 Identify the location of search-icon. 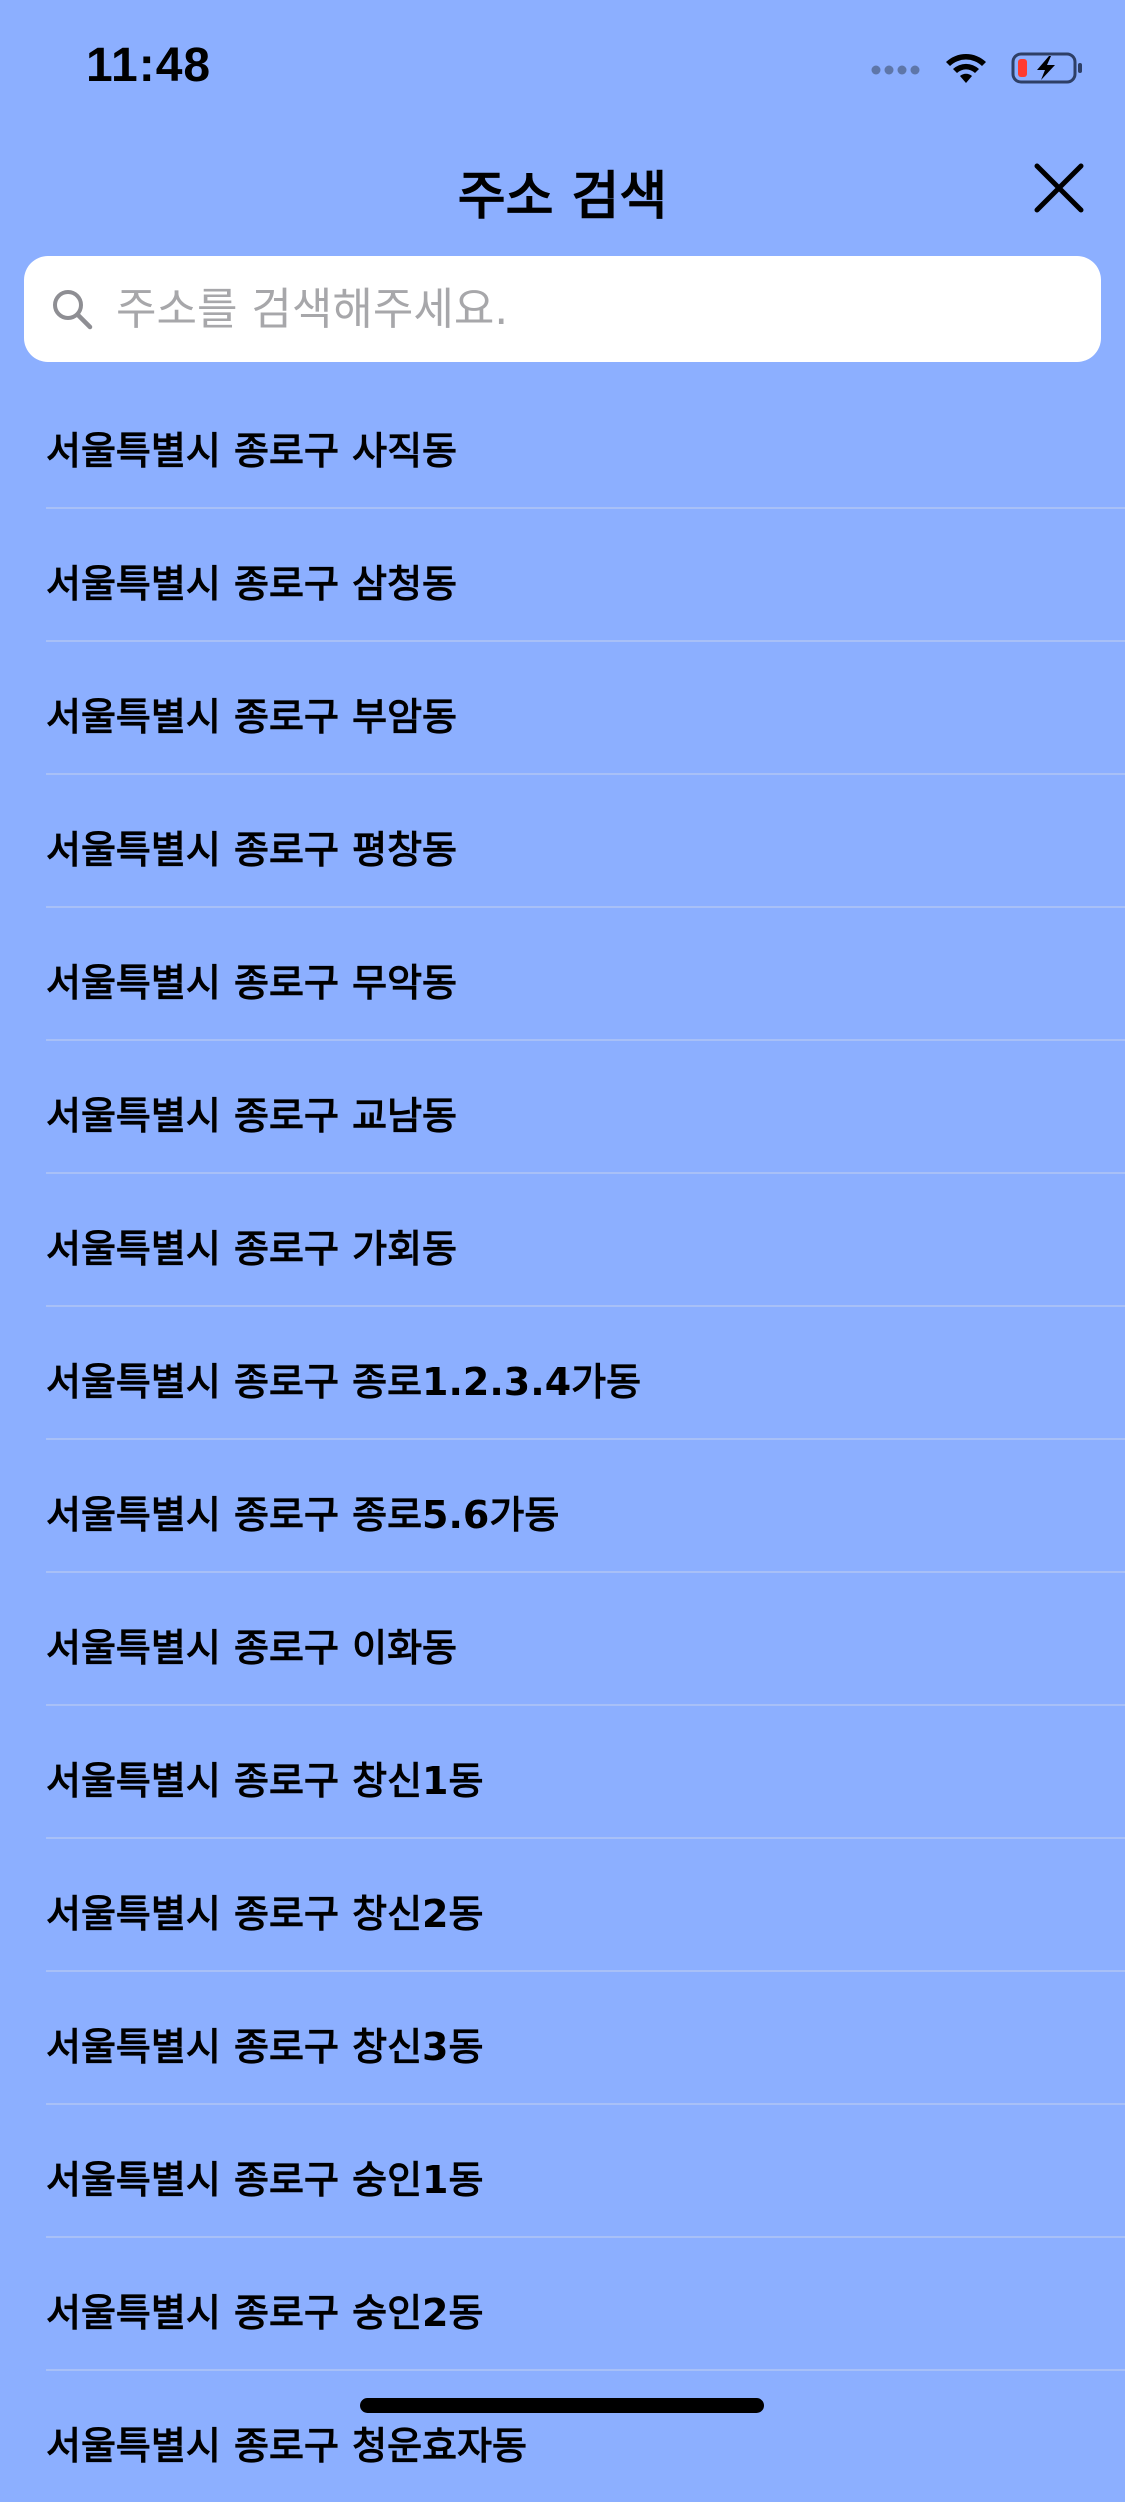
(72, 309).